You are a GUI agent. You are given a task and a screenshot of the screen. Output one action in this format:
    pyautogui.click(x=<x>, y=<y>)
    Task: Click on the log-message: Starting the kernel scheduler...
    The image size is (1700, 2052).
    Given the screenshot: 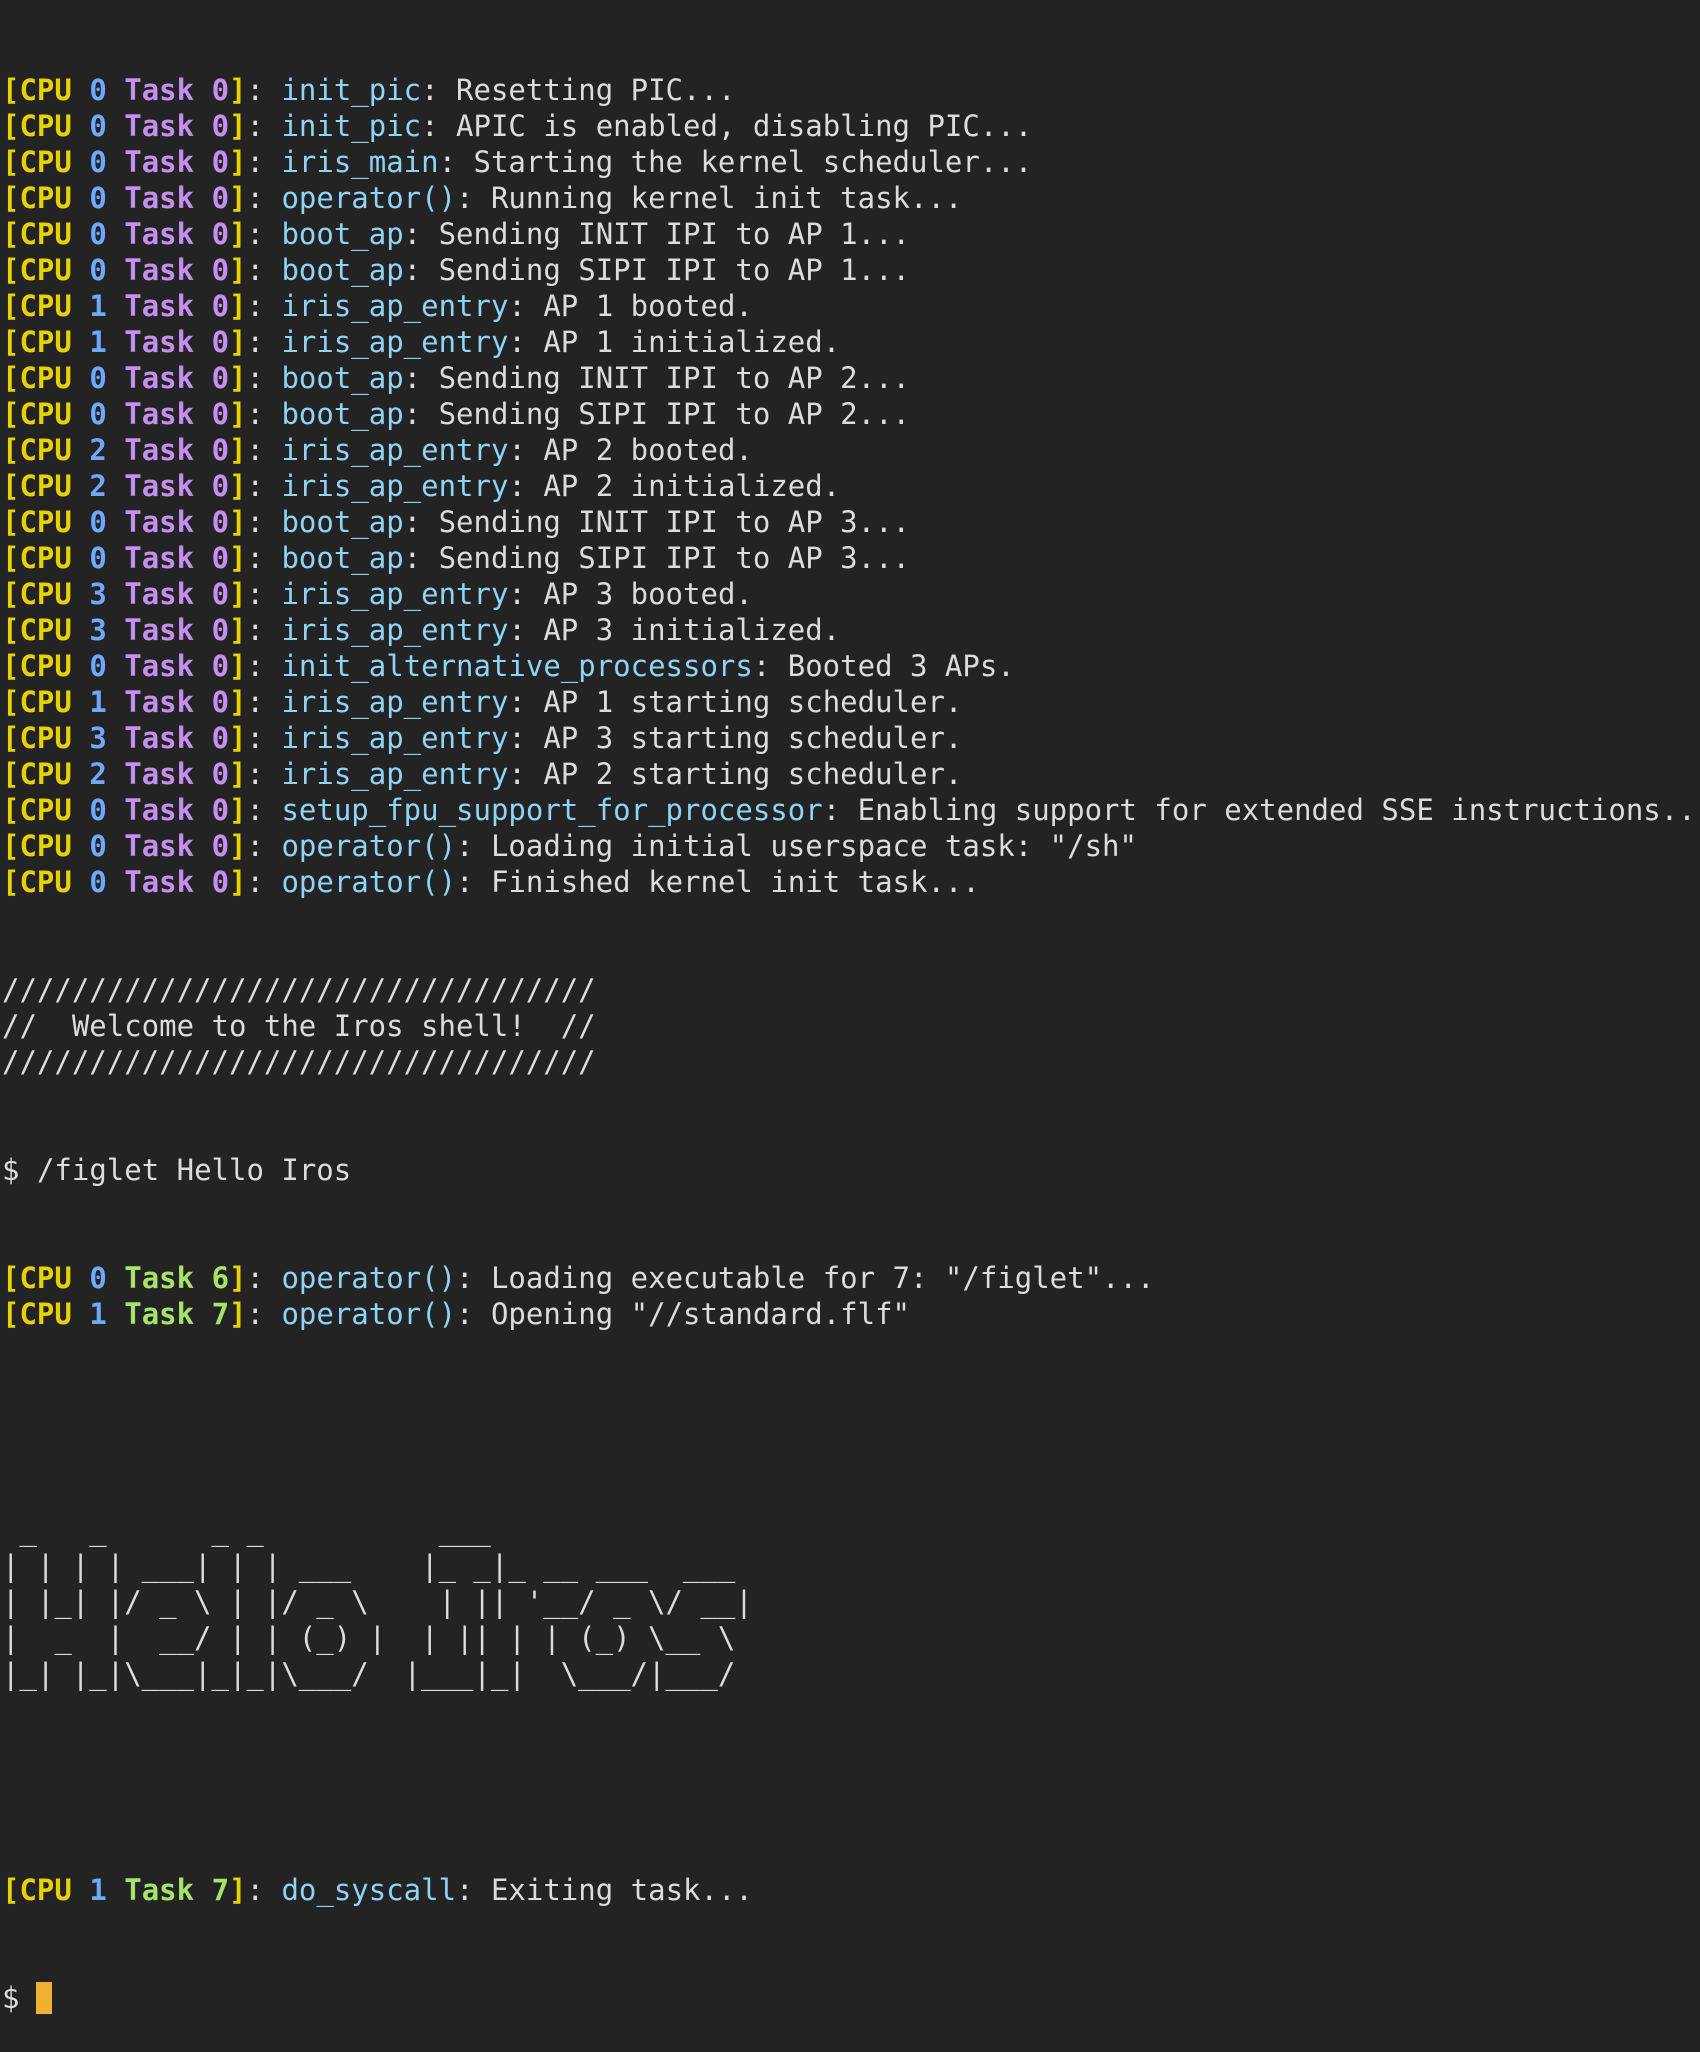 What is the action you would take?
    pyautogui.click(x=753, y=162)
    